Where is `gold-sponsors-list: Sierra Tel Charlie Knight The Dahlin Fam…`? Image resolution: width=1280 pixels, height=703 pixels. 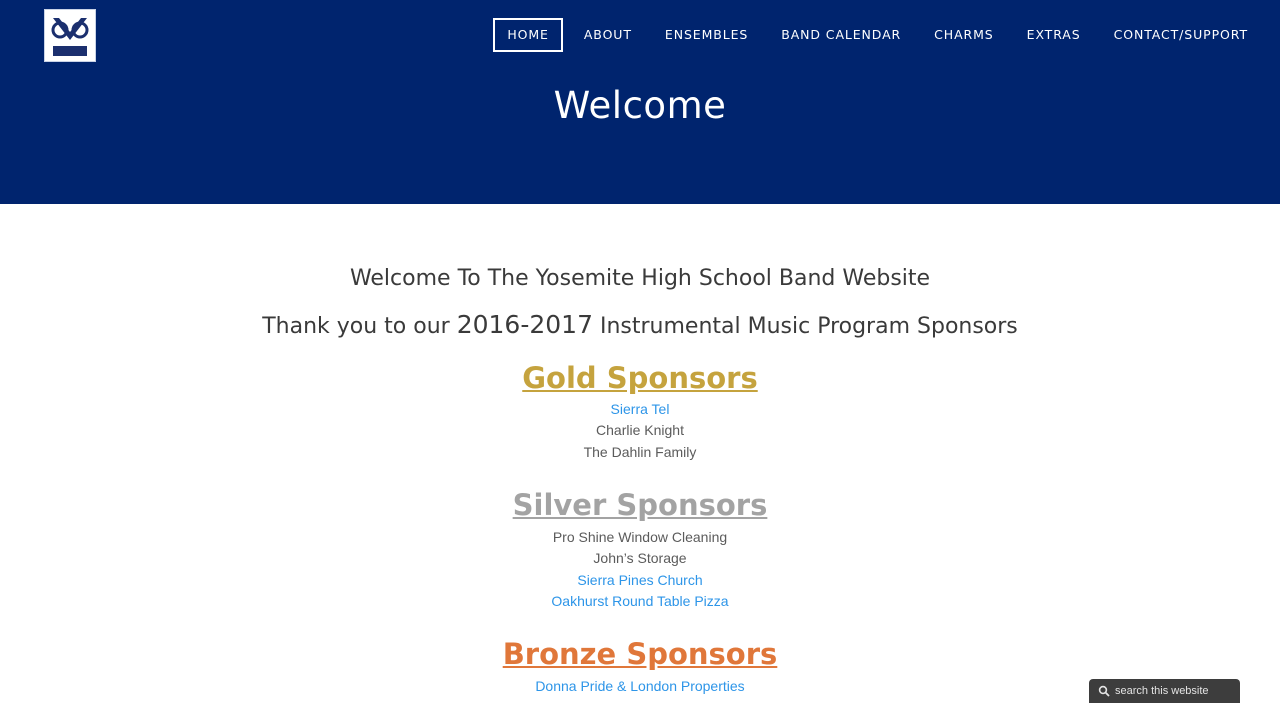
gold-sponsors-list: Sierra Tel Charlie Knight The Dahlin Fam… is located at coordinates (640, 431).